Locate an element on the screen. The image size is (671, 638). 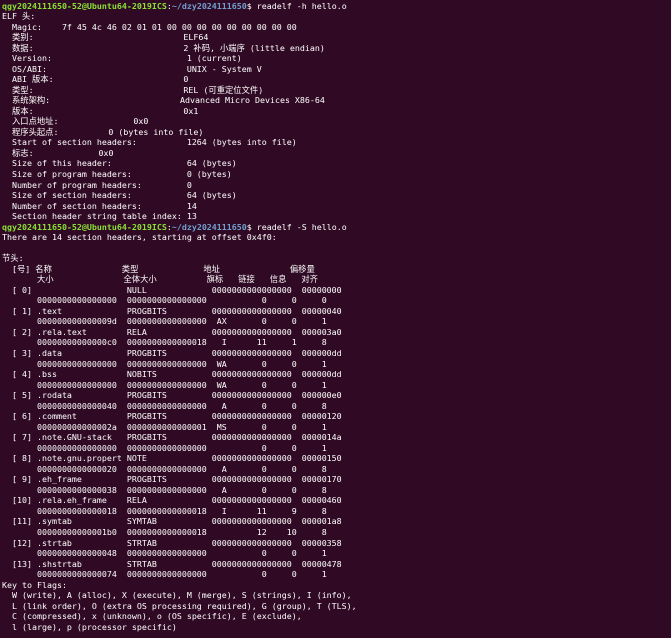
command-text: readelf -S hello.o is located at coordinates (301, 226).